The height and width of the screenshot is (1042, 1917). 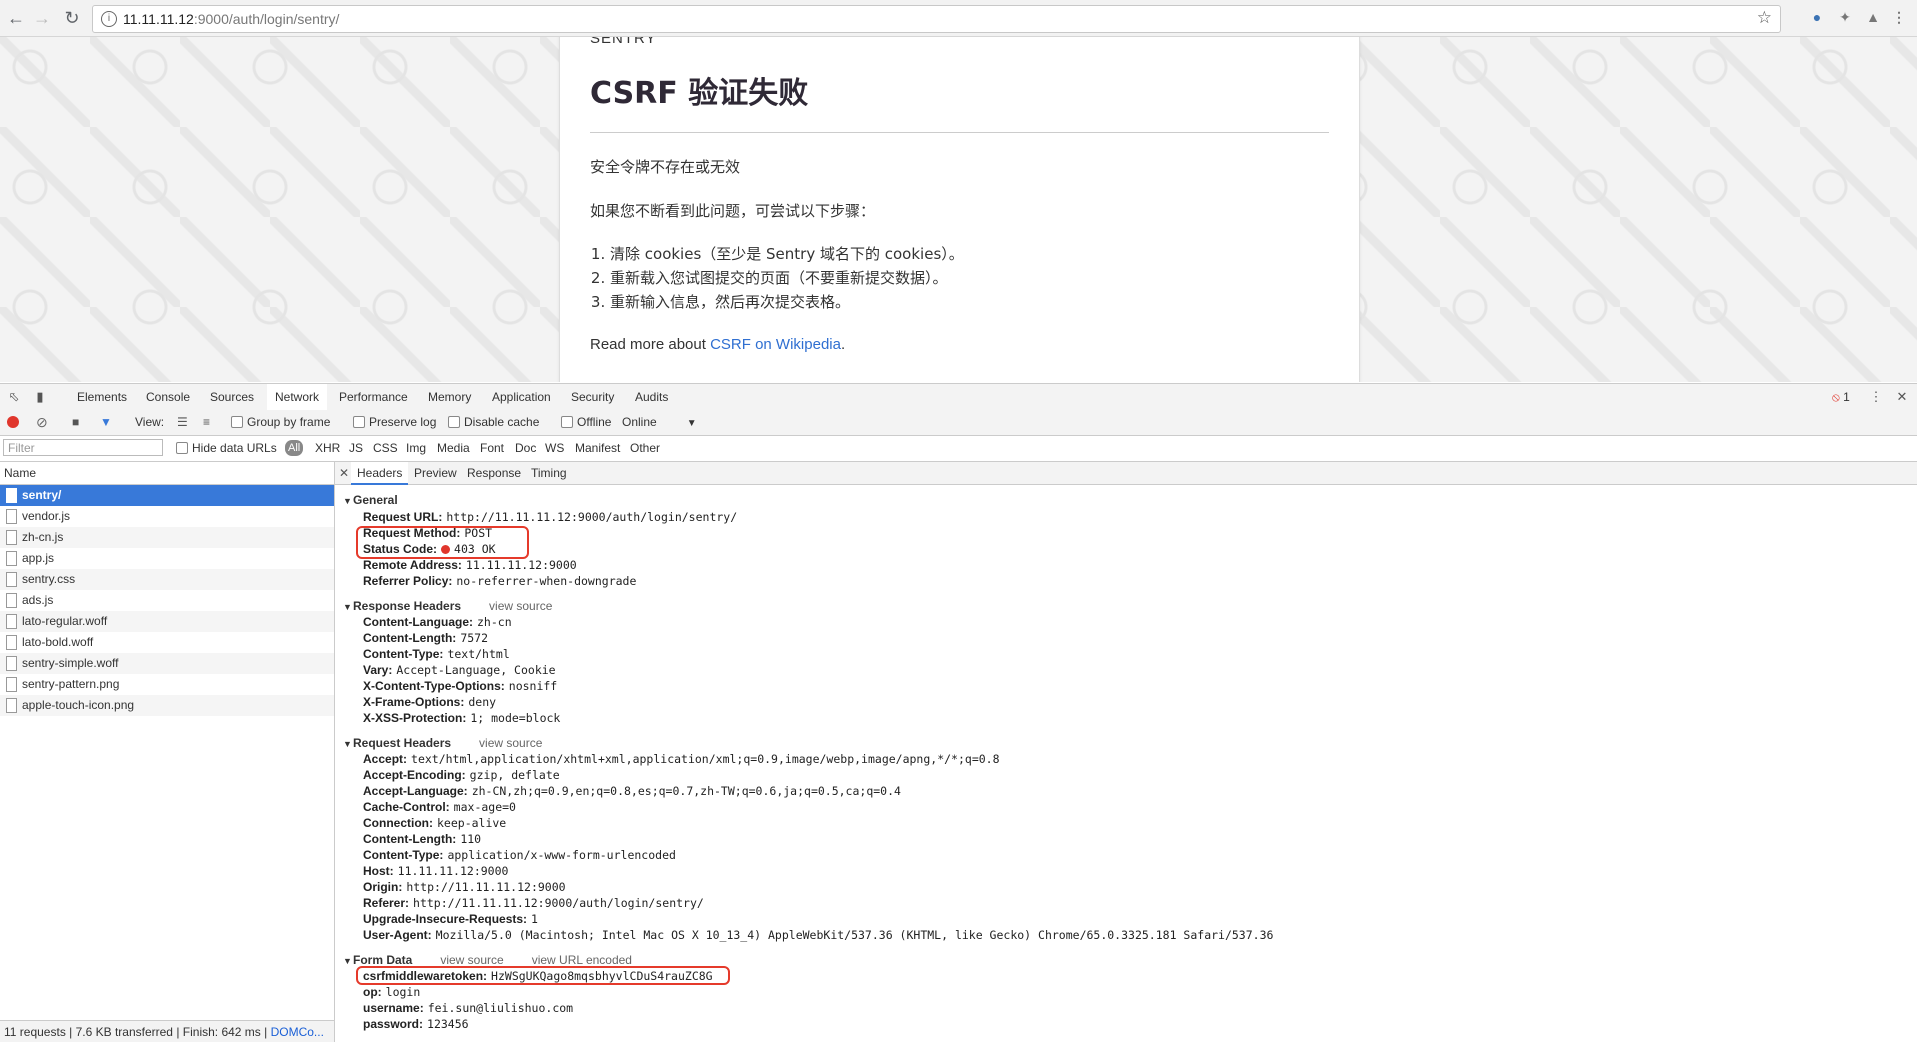 What do you see at coordinates (494, 473) in the screenshot?
I see `tab-response: Response` at bounding box center [494, 473].